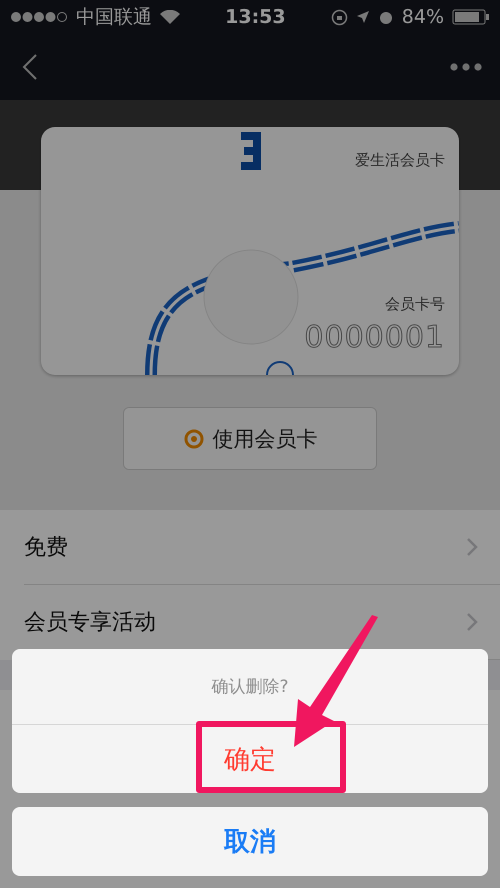 This screenshot has width=500, height=888. What do you see at coordinates (39, 17) in the screenshot?
I see `signal-icon` at bounding box center [39, 17].